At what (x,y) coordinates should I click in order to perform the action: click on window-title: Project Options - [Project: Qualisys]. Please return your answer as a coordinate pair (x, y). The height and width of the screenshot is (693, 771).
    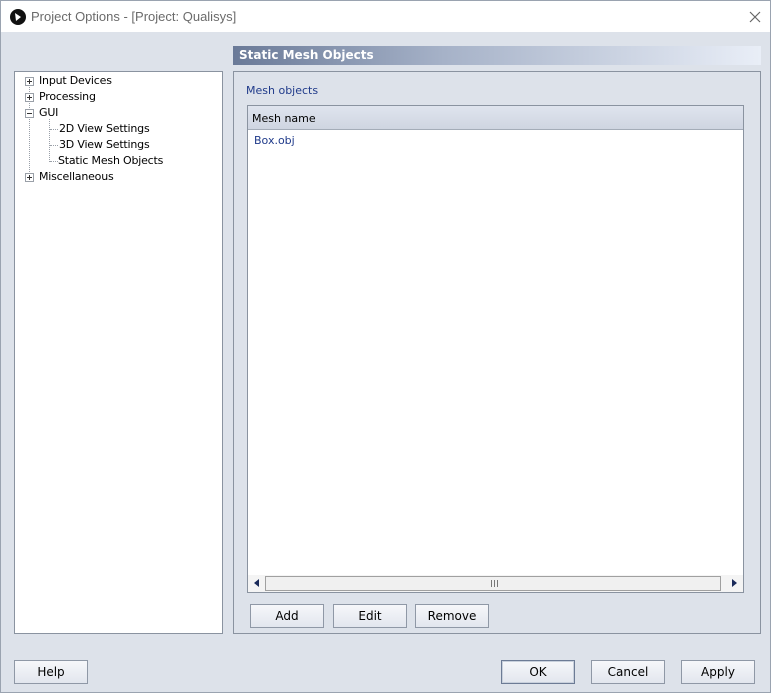
    Looking at the image, I should click on (134, 16).